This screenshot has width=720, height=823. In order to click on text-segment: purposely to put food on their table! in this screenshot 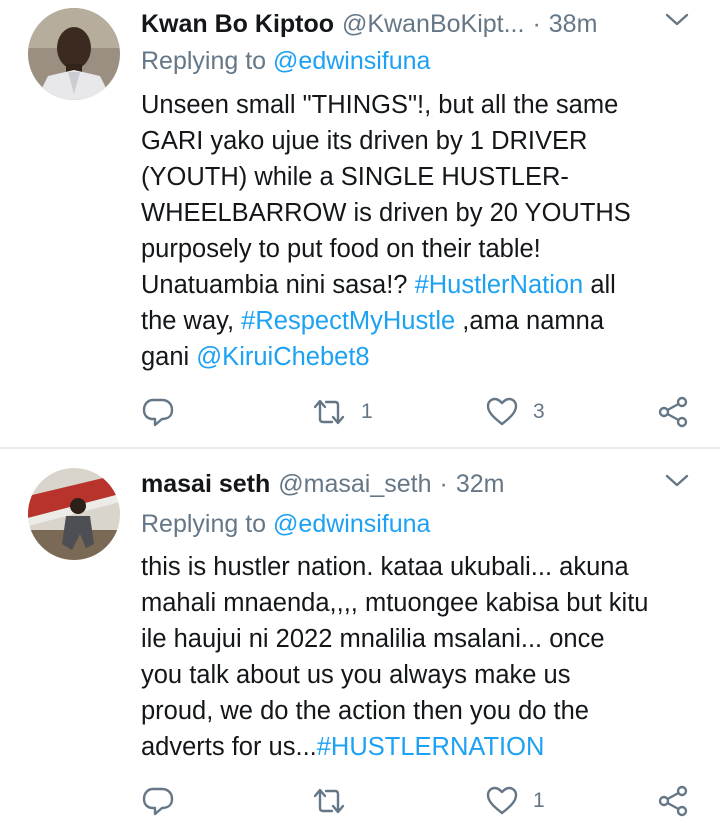, I will do `click(341, 249)`.